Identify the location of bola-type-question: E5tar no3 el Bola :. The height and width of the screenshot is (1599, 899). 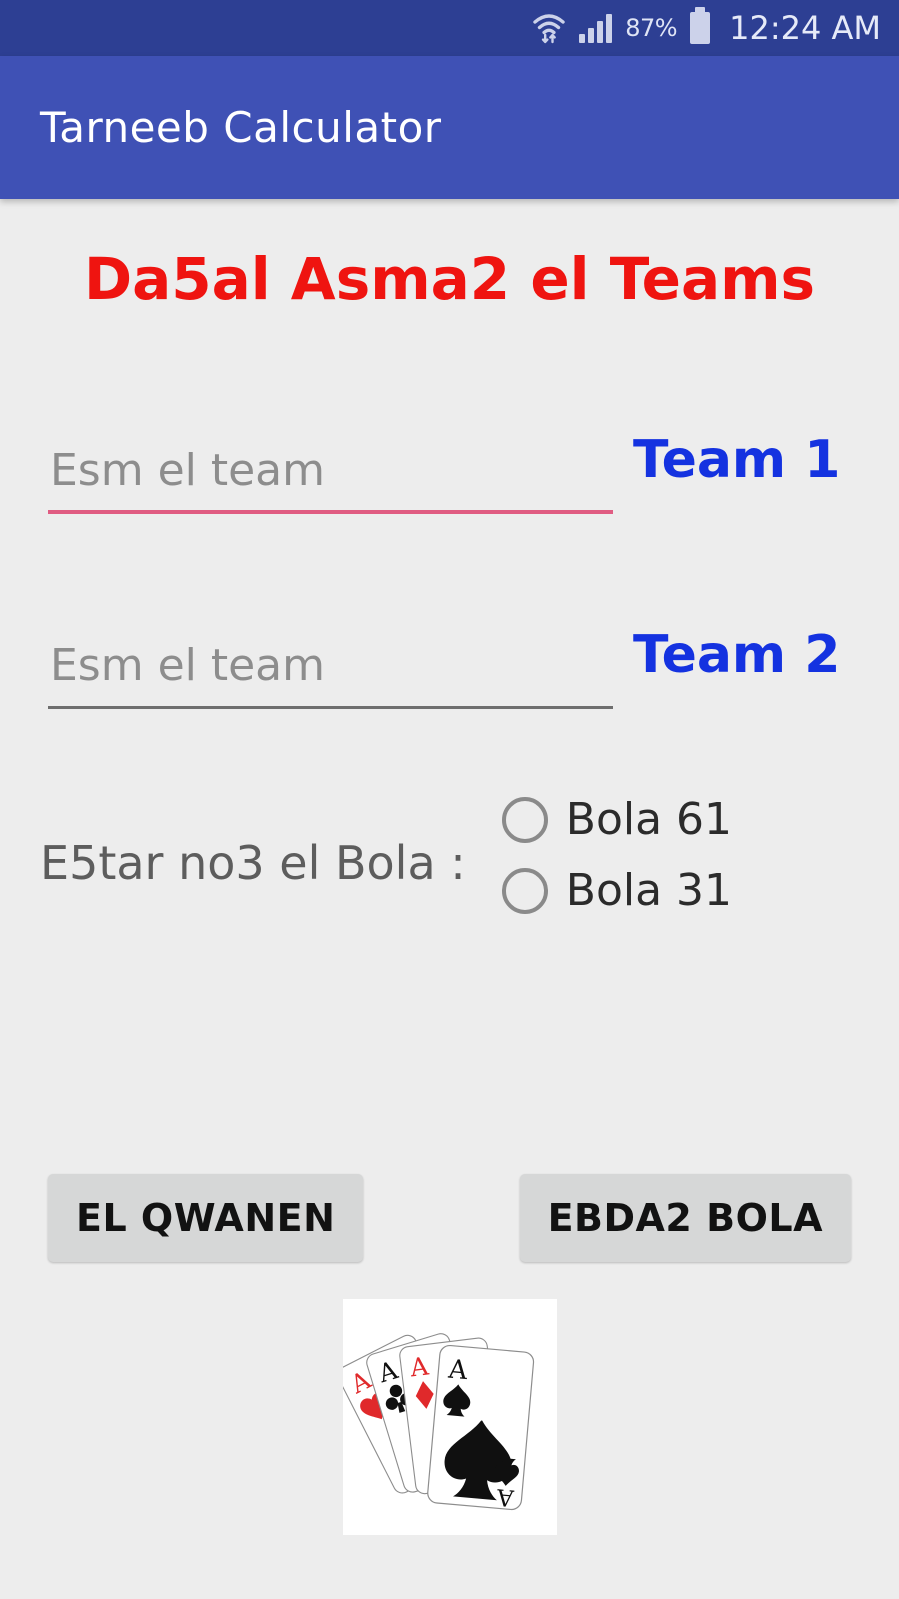
(253, 863).